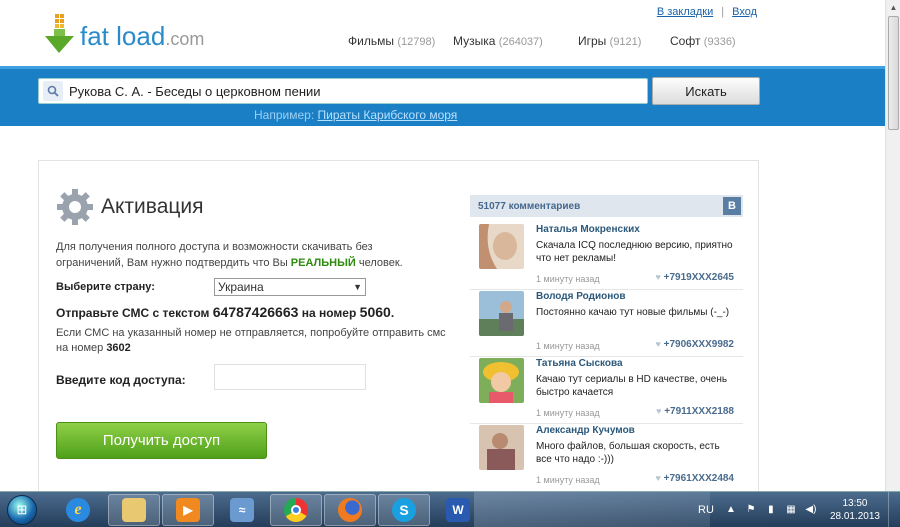 This screenshot has height=527, width=900. Describe the element at coordinates (893, 7) in the screenshot. I see `scroll-up-arrow-icon: ▲` at that location.